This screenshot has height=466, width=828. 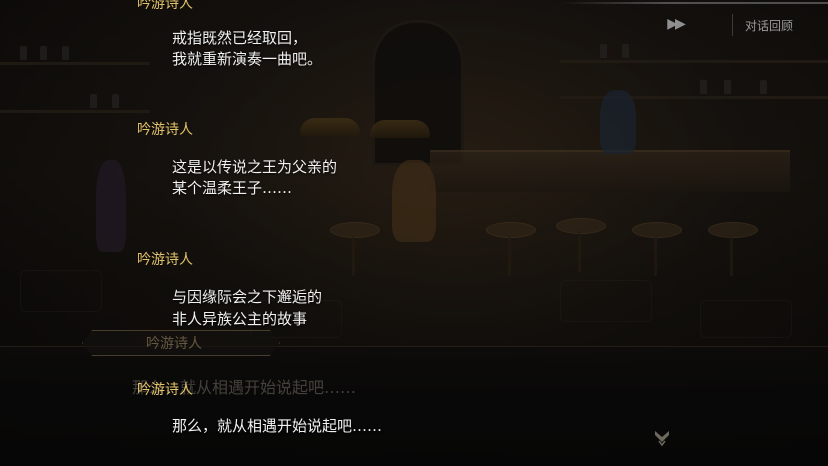 What do you see at coordinates (165, 390) in the screenshot?
I see `log-entry-4-speaker: 吟游诗人` at bounding box center [165, 390].